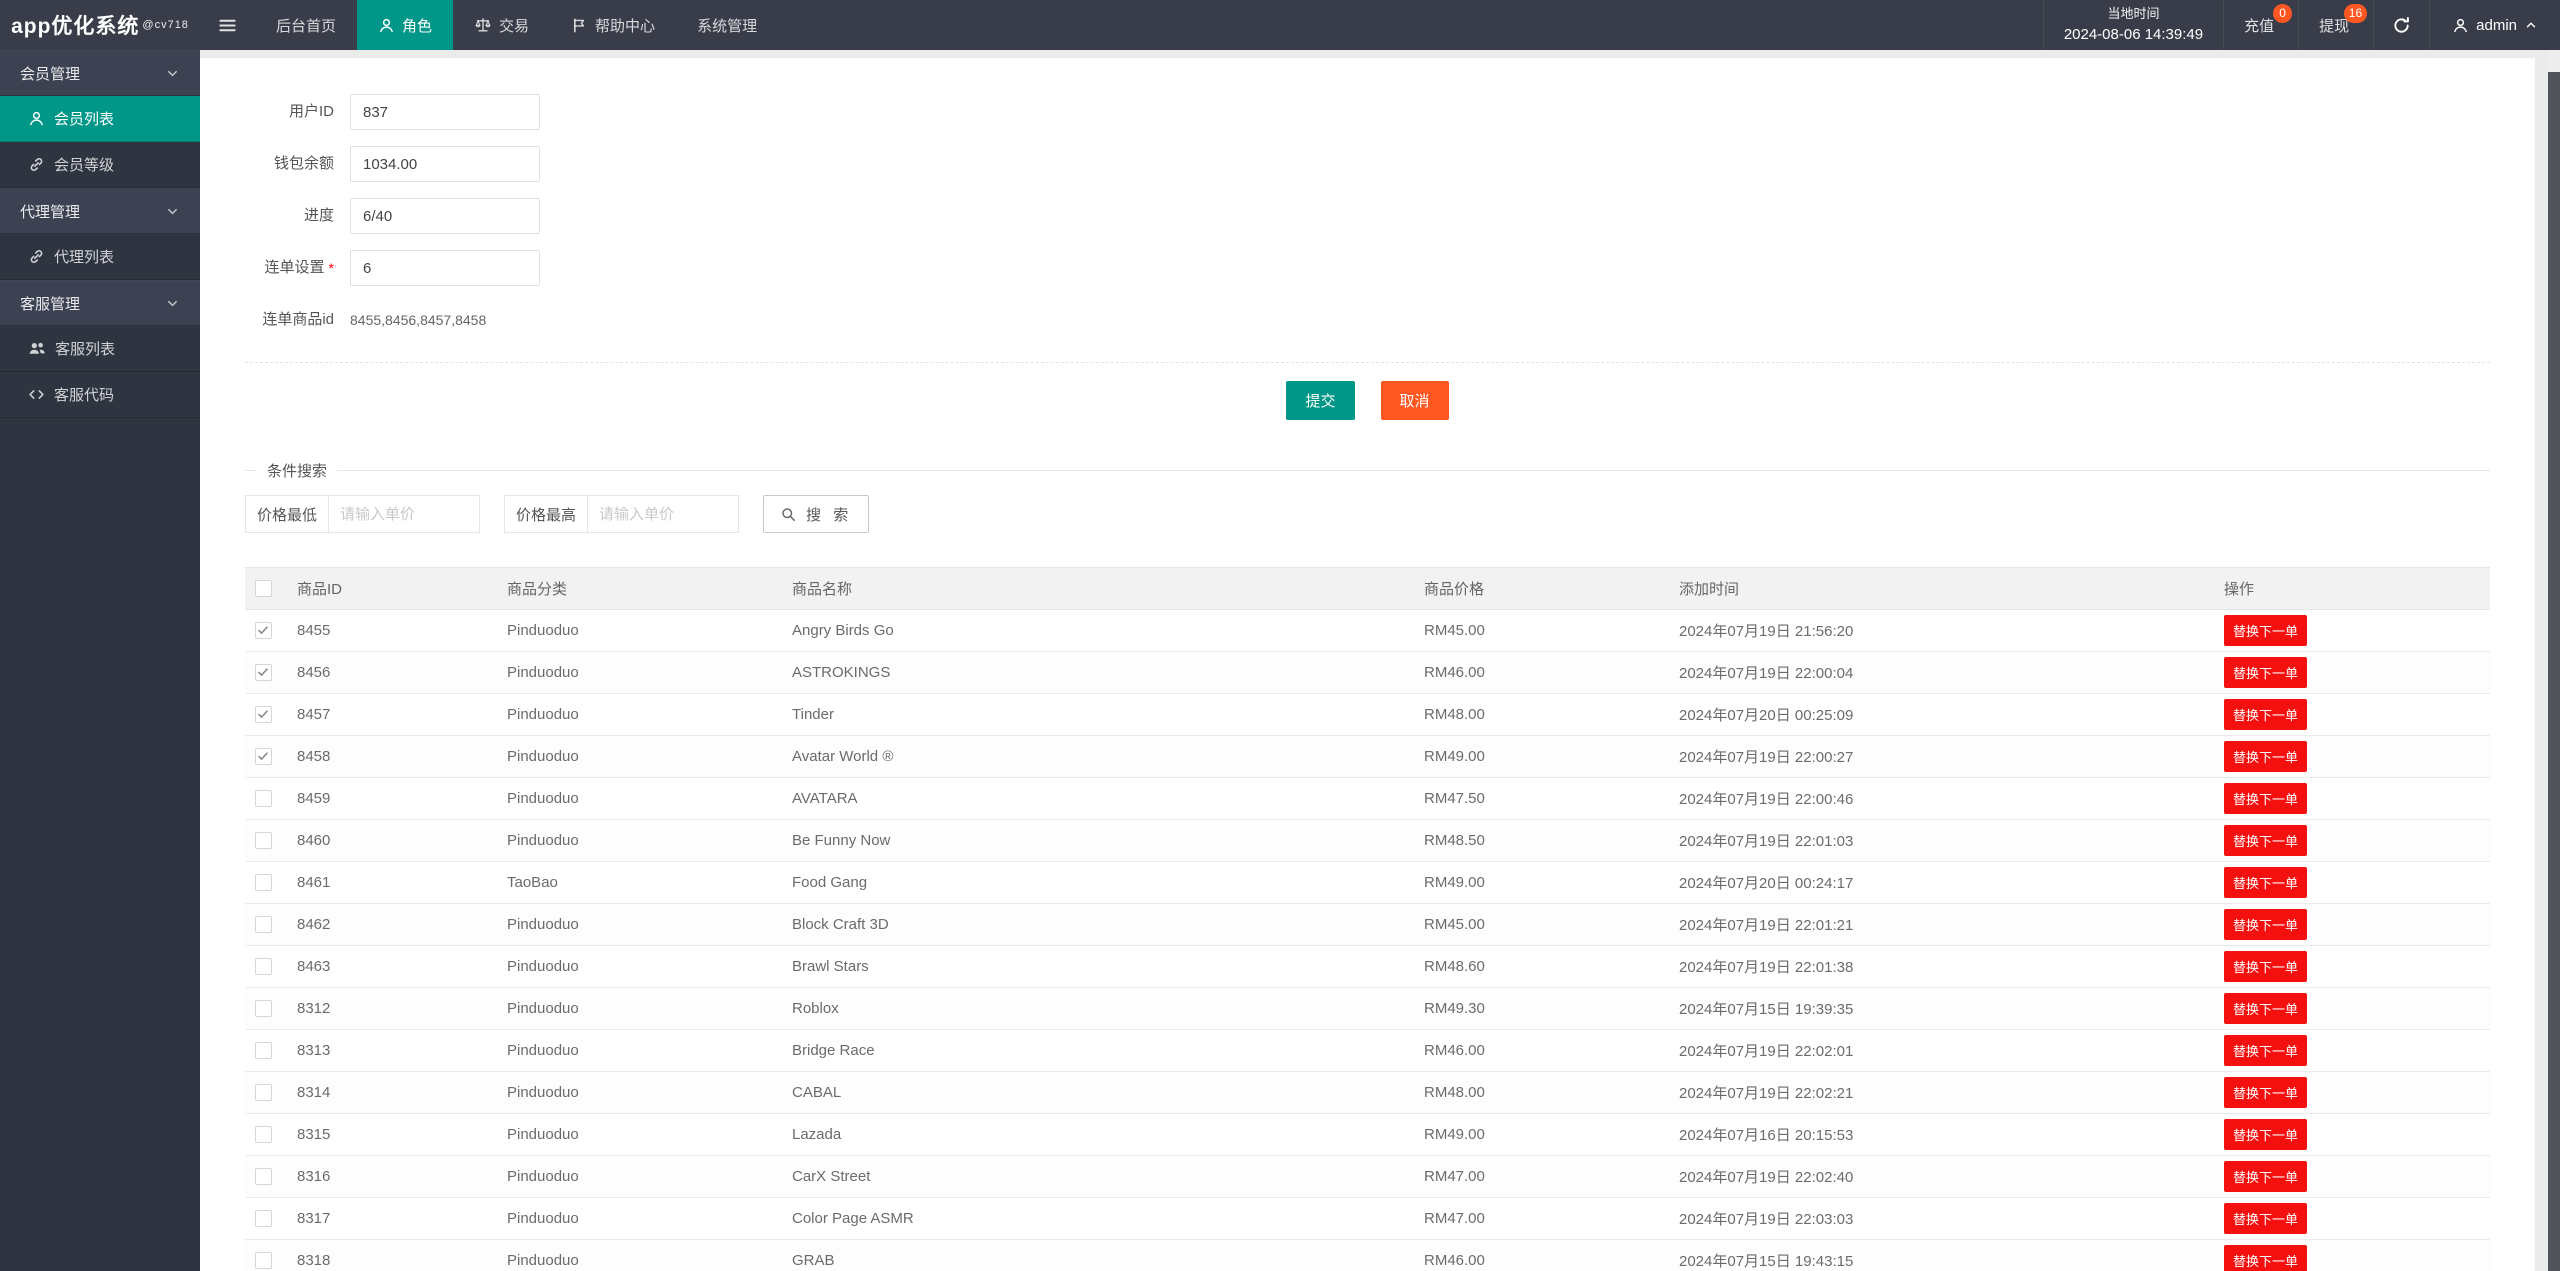 The width and height of the screenshot is (2560, 1271). Describe the element at coordinates (404, 514) in the screenshot. I see `price-min-input` at that location.